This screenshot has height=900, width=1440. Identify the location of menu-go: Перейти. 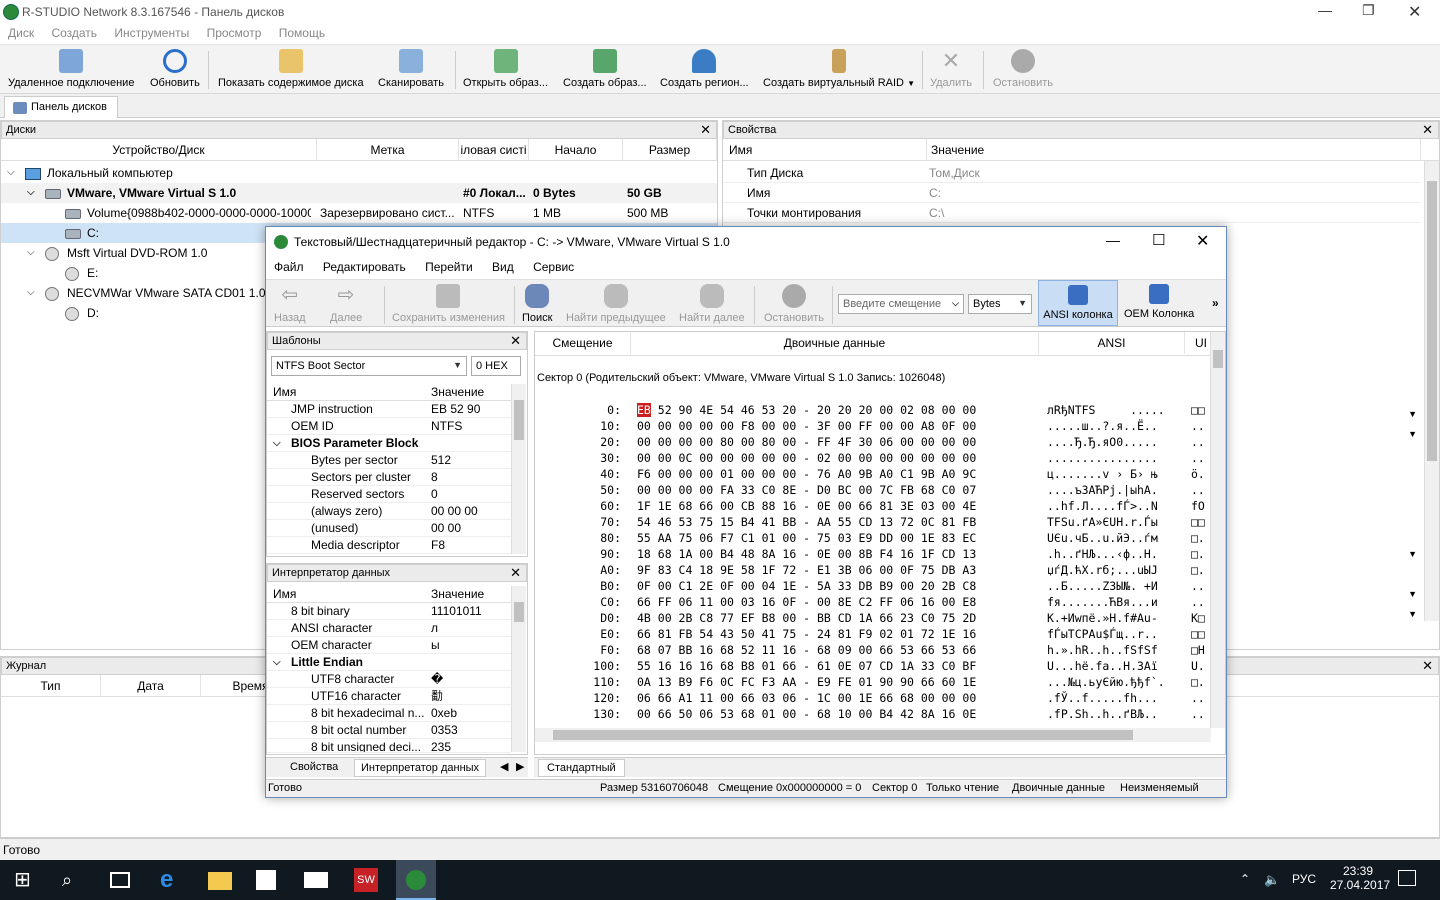
(449, 267).